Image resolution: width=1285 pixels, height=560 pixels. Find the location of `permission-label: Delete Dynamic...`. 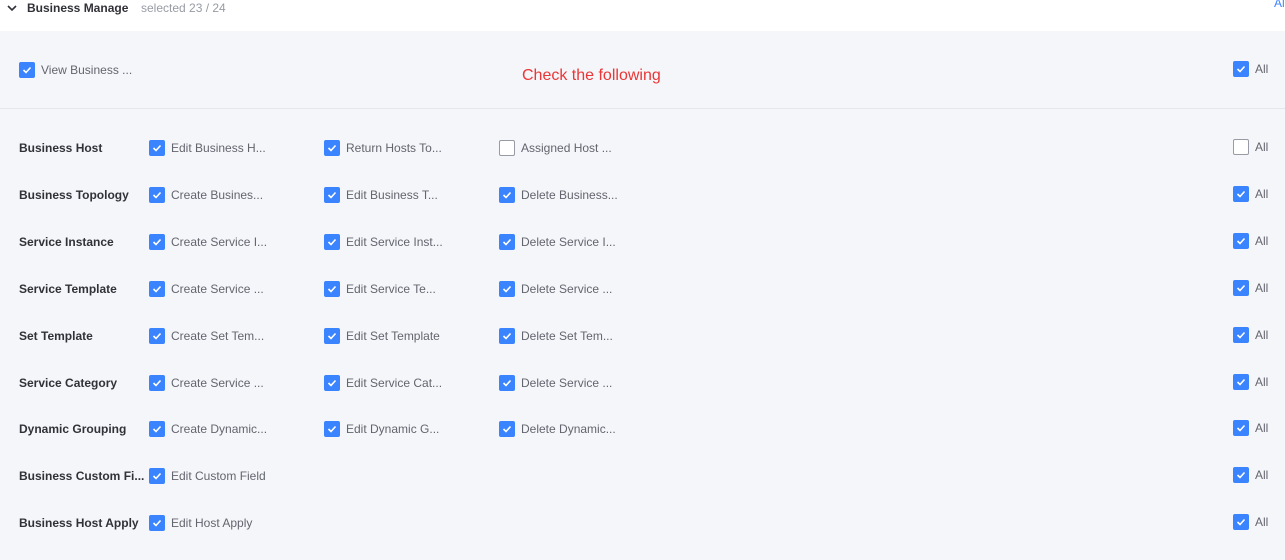

permission-label: Delete Dynamic... is located at coordinates (568, 429).